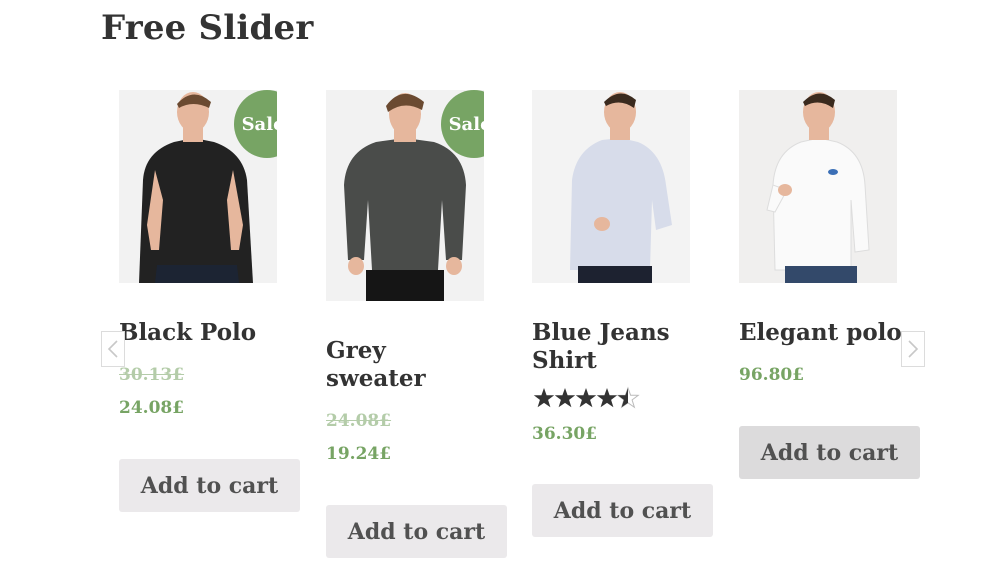 The image size is (996, 564). What do you see at coordinates (820, 332) in the screenshot?
I see `product-name-line: Elegant polo` at bounding box center [820, 332].